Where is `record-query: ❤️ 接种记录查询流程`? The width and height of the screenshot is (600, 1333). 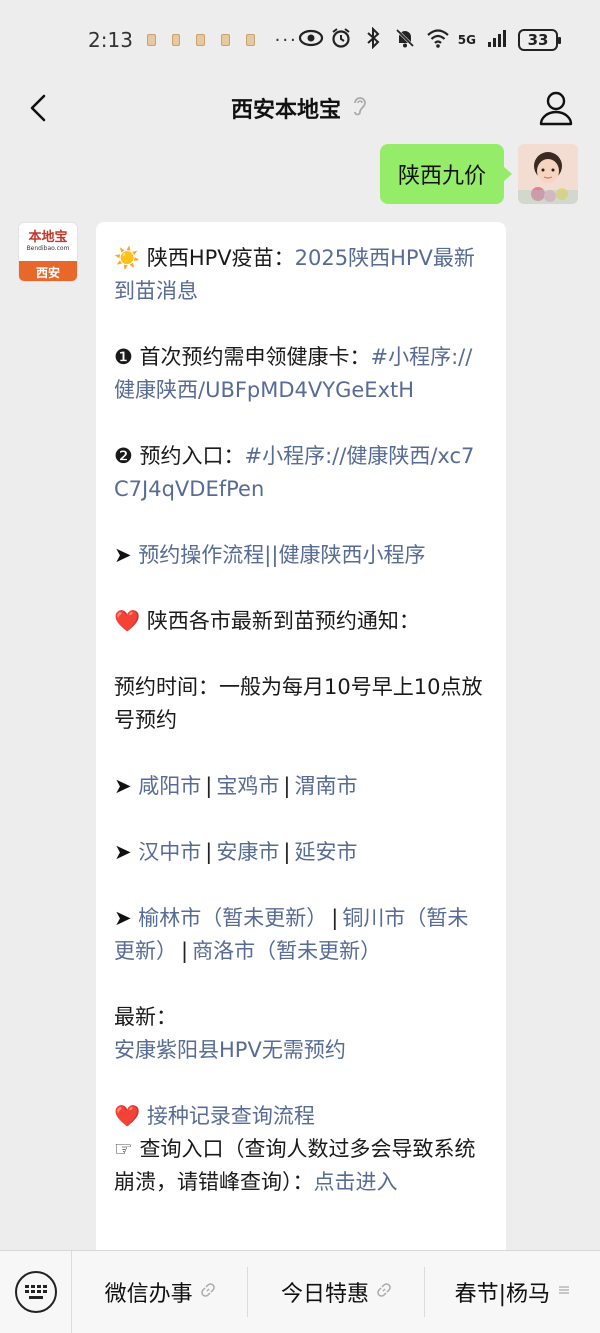
record-query: ❤️ 接种记录查询流程 is located at coordinates (301, 1116).